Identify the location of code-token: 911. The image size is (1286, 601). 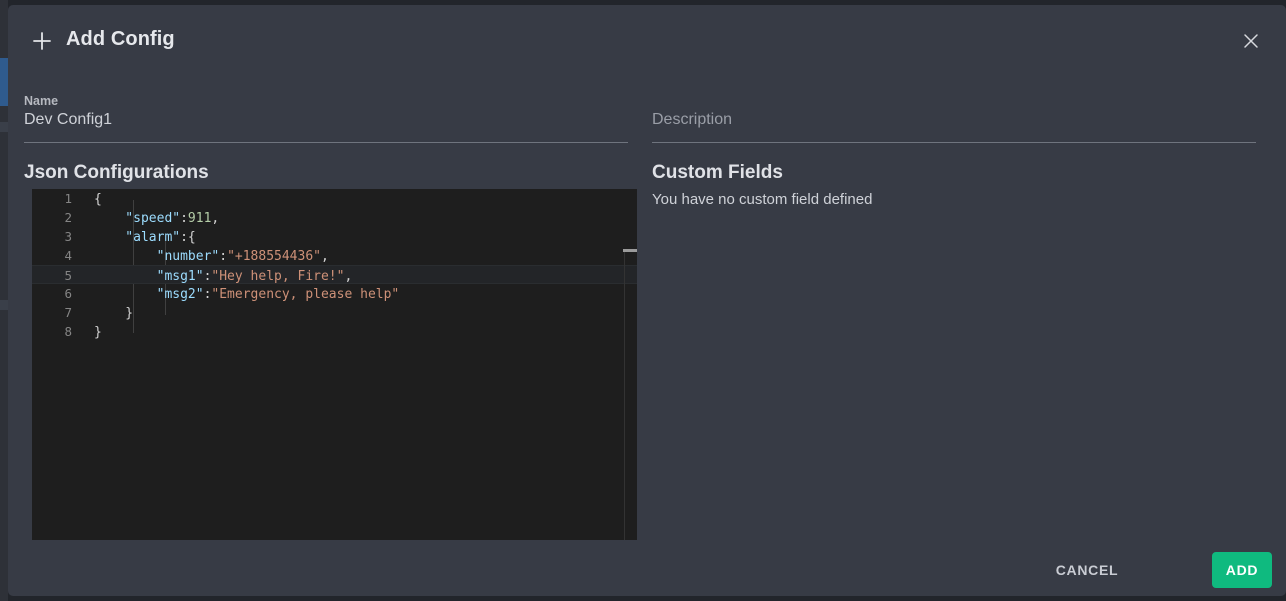
(199, 218).